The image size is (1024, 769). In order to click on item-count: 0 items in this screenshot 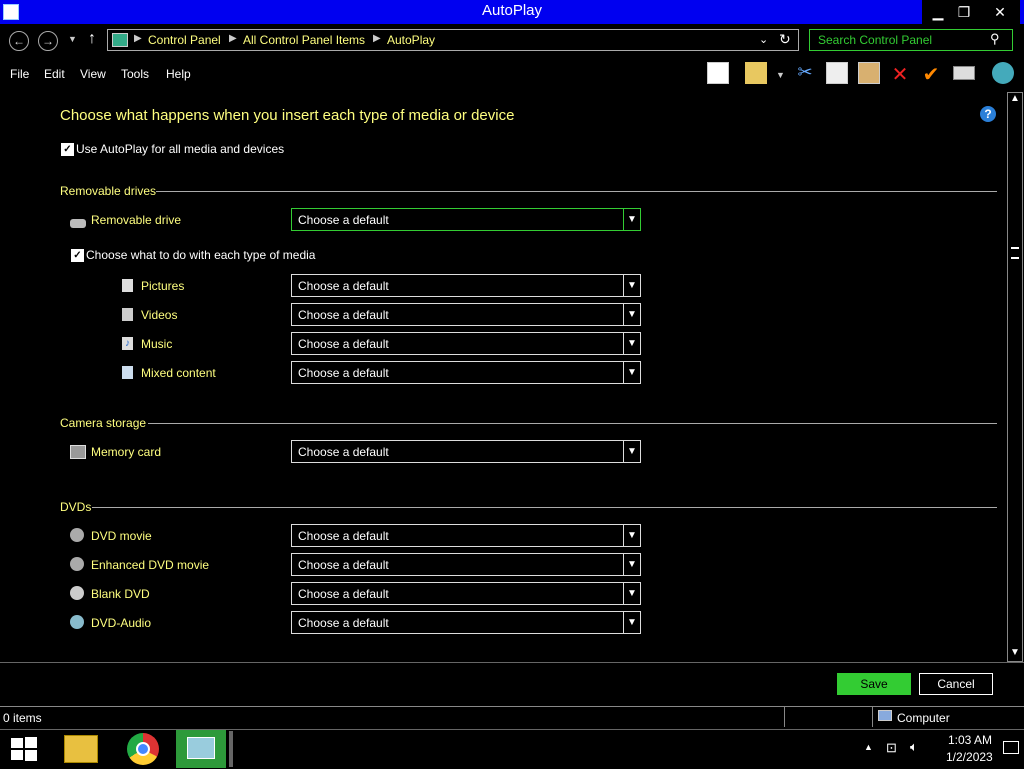, I will do `click(22, 718)`.